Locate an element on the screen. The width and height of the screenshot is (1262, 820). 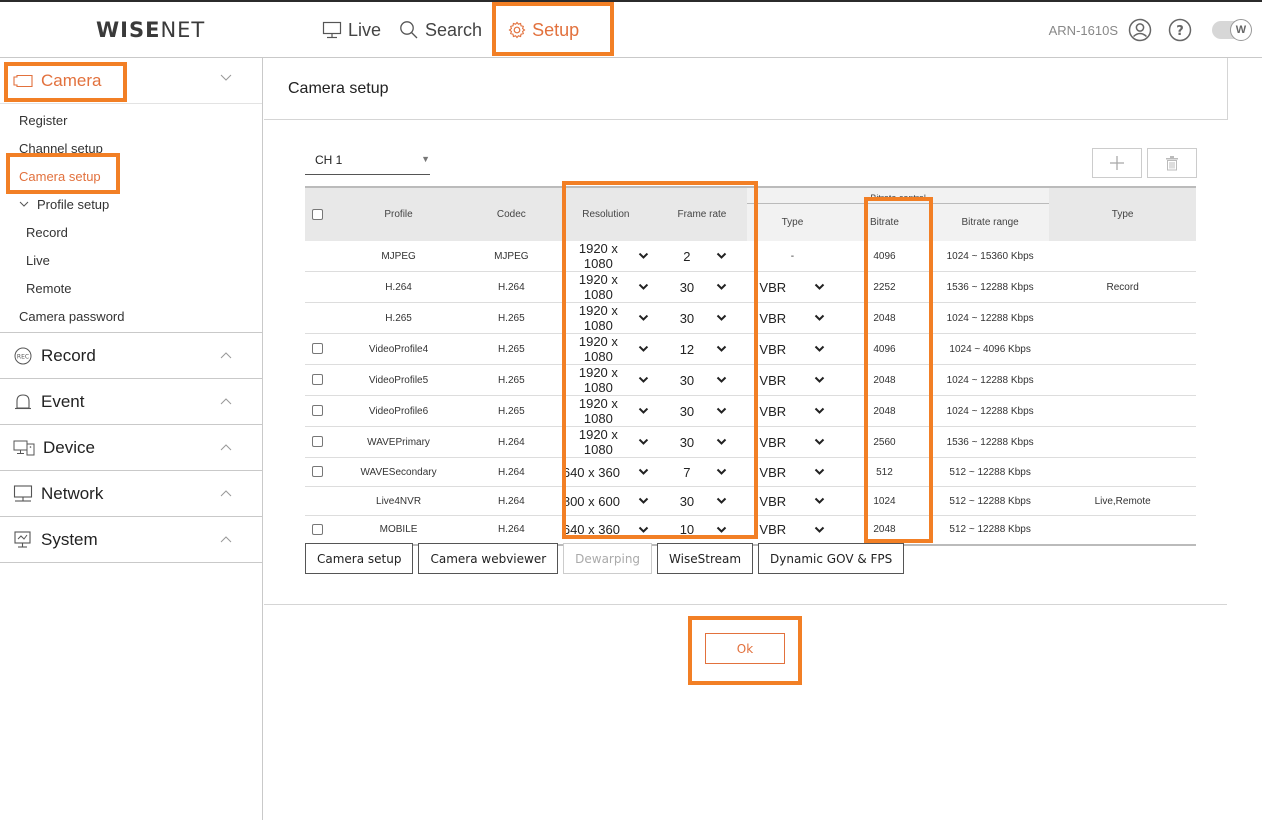
sidebar-section-event: Event is located at coordinates (131, 402).